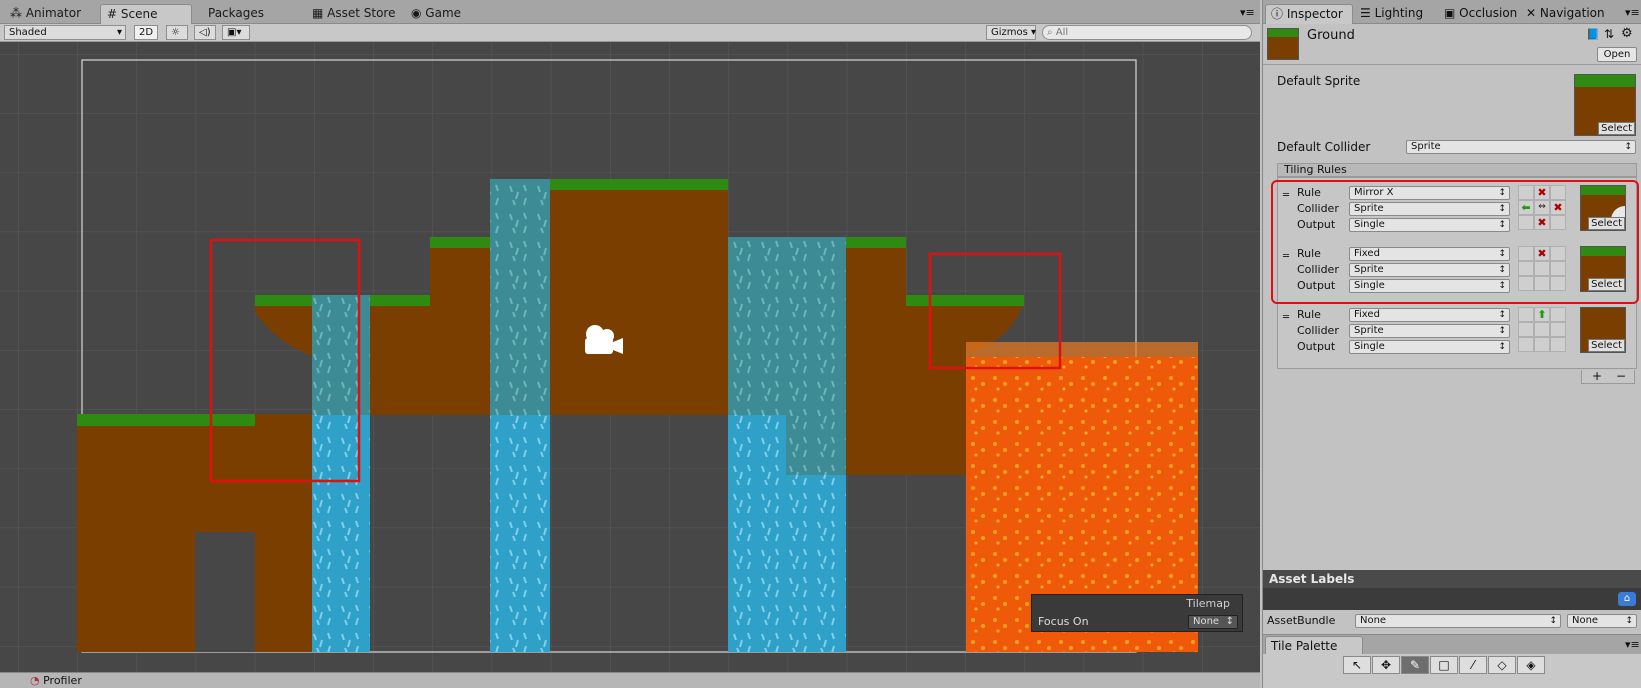  What do you see at coordinates (1602, 621) in the screenshot?
I see `assetbundle-variant-dropdown: None` at bounding box center [1602, 621].